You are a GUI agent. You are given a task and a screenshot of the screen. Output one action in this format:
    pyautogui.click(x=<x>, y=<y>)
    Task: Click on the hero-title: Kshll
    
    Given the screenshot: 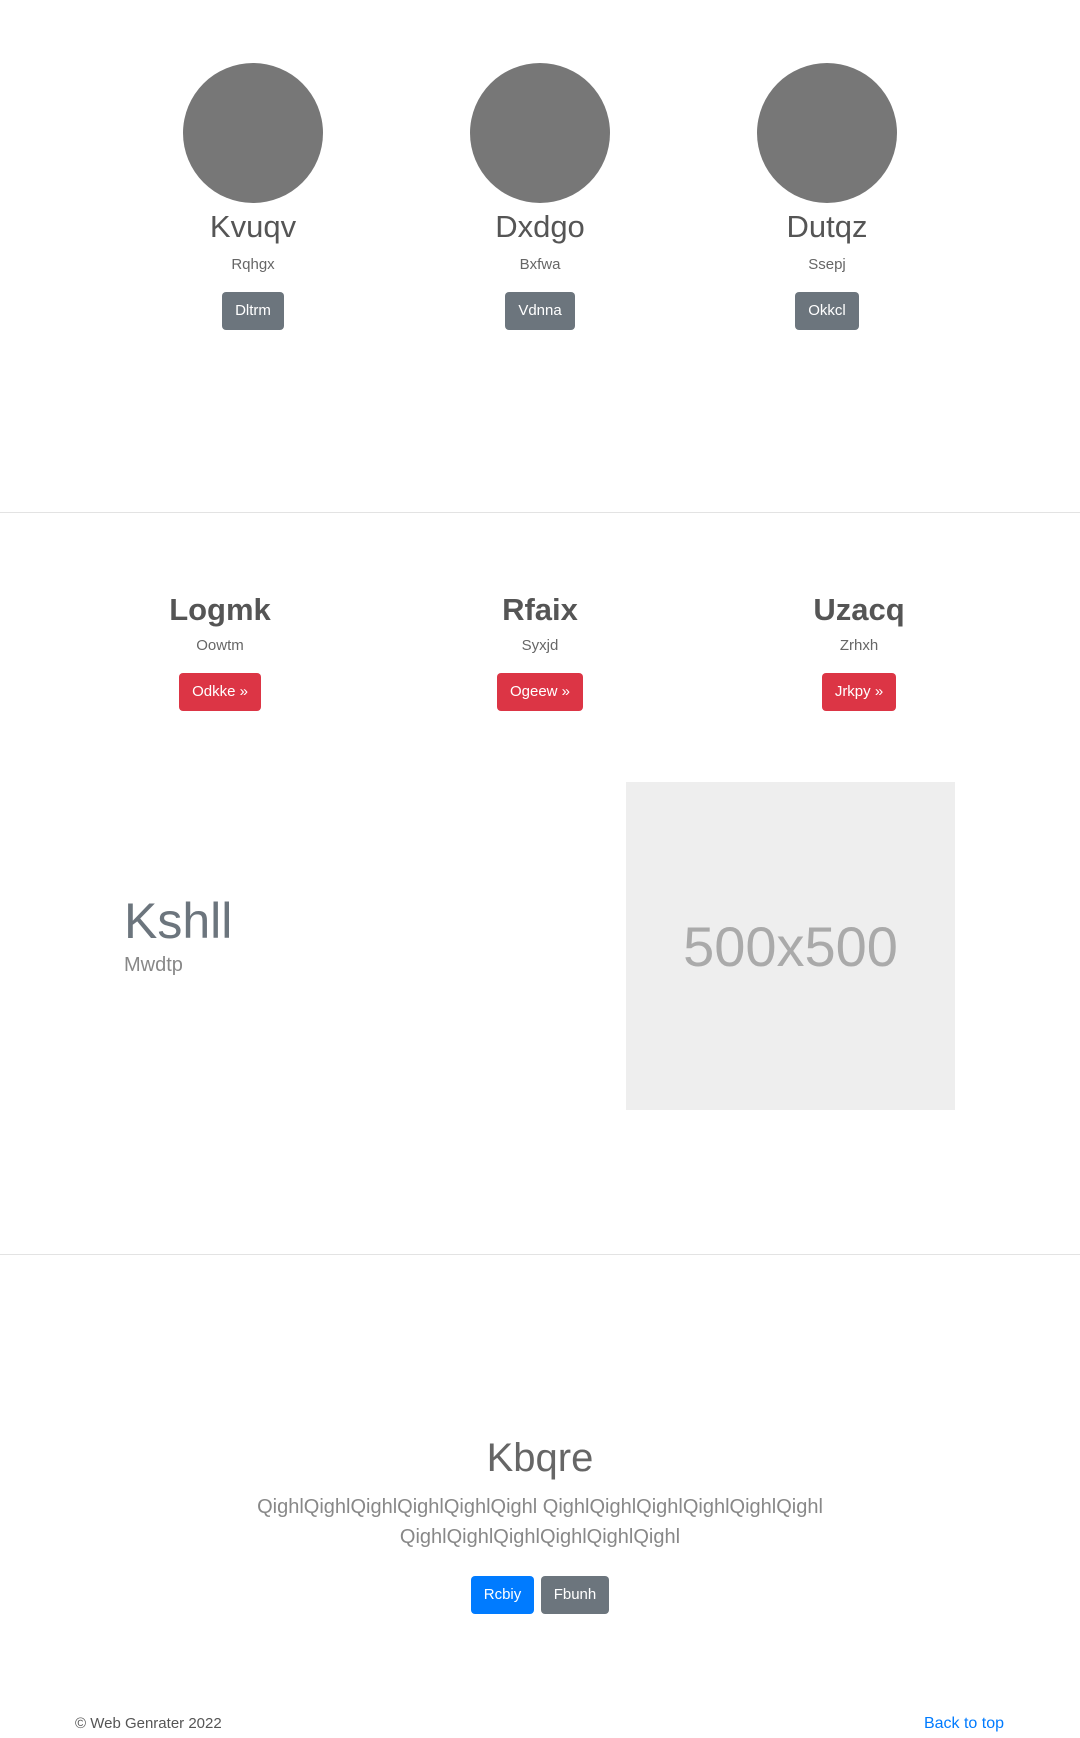 What is the action you would take?
    pyautogui.click(x=178, y=921)
    